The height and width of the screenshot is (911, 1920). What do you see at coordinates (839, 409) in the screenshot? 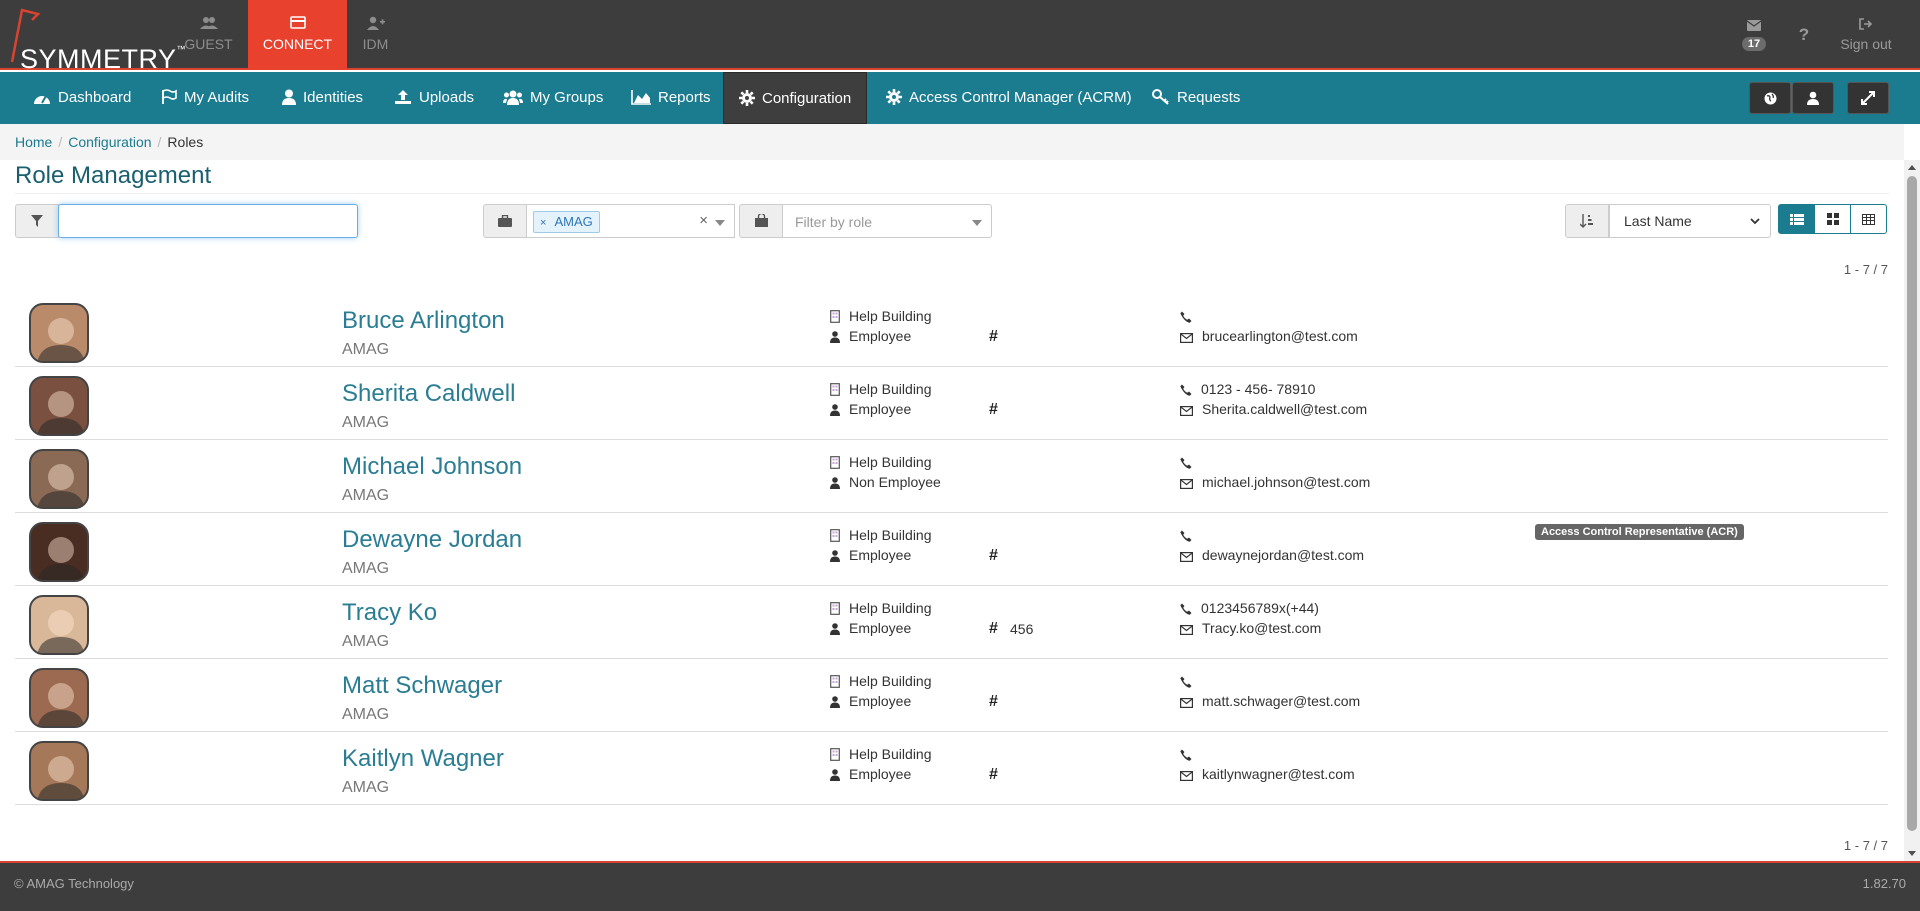
I see `user-icon` at bounding box center [839, 409].